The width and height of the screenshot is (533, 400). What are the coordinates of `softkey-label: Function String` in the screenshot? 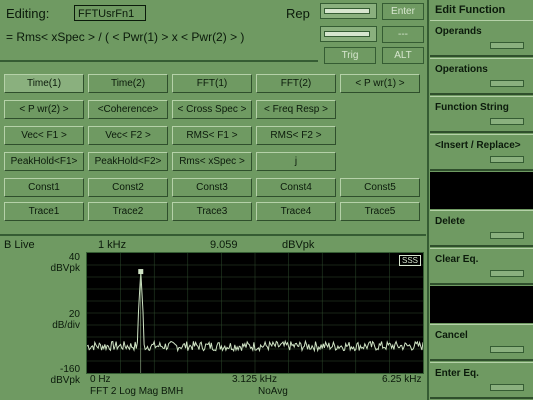 It's located at (472, 107).